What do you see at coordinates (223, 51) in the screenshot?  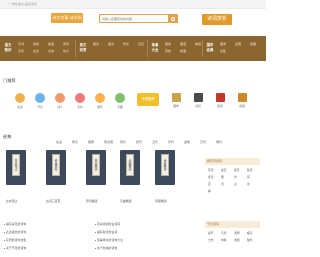 I see `nav-link: 全集` at bounding box center [223, 51].